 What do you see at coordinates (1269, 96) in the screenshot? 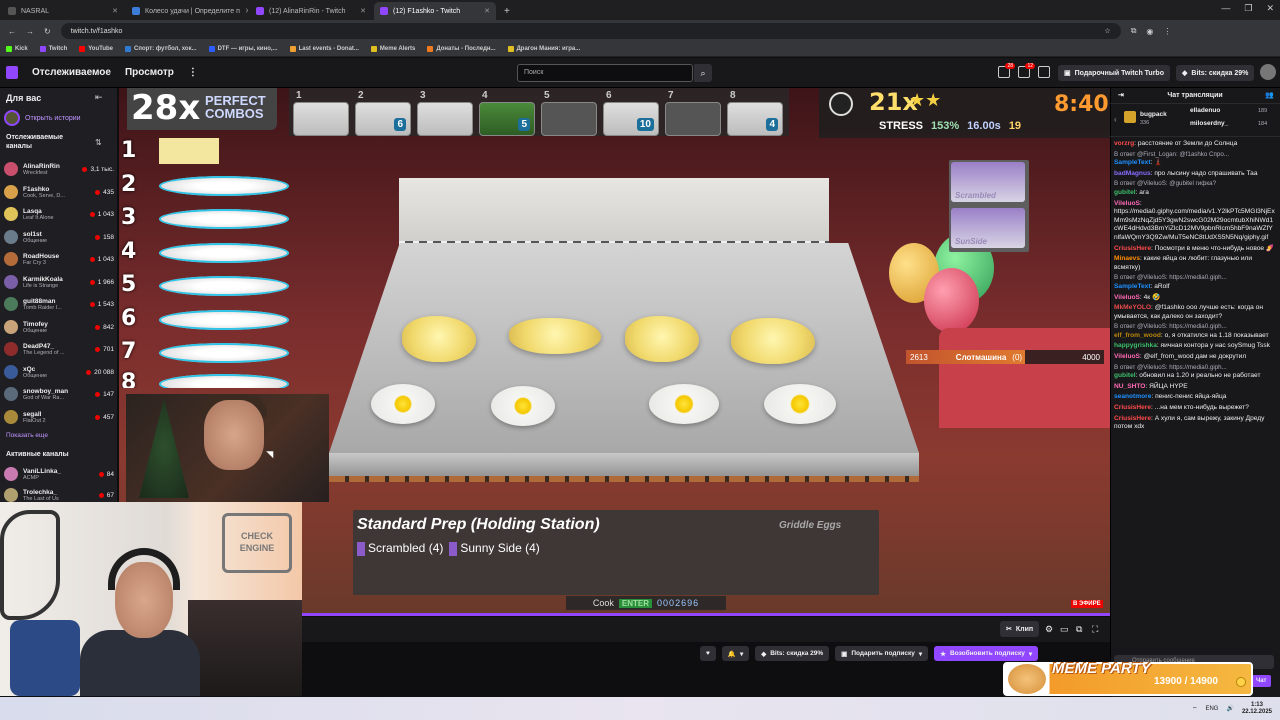
I see `users-icon: 👥` at bounding box center [1269, 96].